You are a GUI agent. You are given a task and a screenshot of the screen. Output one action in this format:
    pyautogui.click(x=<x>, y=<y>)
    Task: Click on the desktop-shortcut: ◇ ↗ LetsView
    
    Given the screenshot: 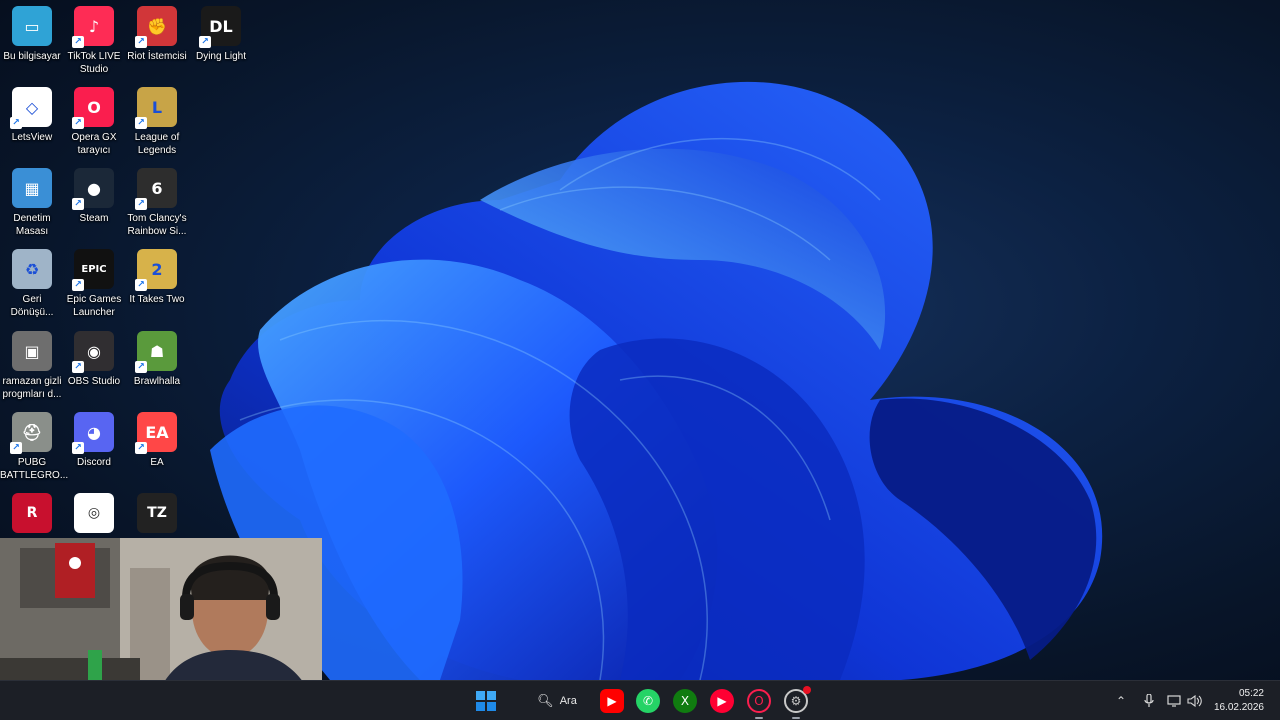 What is the action you would take?
    pyautogui.click(x=32, y=115)
    